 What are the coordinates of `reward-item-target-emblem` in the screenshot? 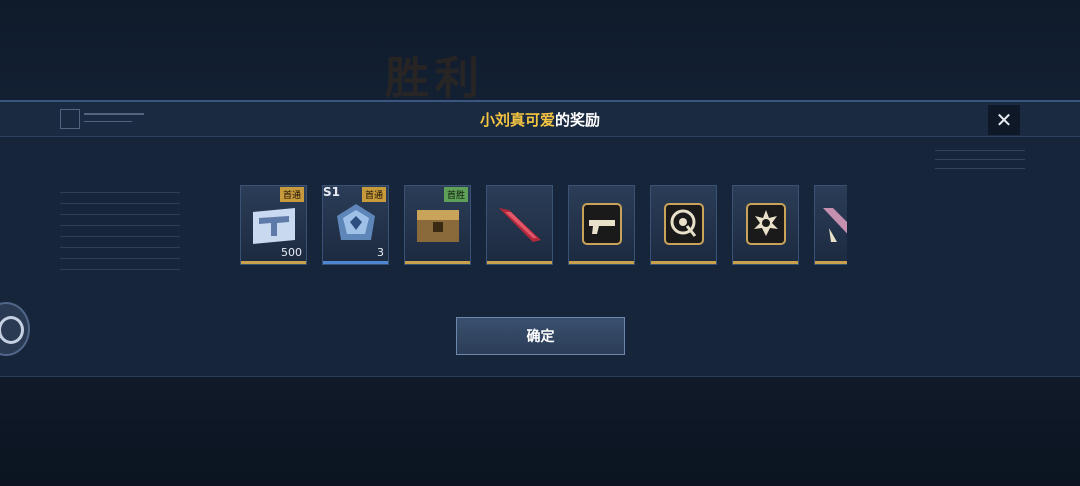 It's located at (683, 225).